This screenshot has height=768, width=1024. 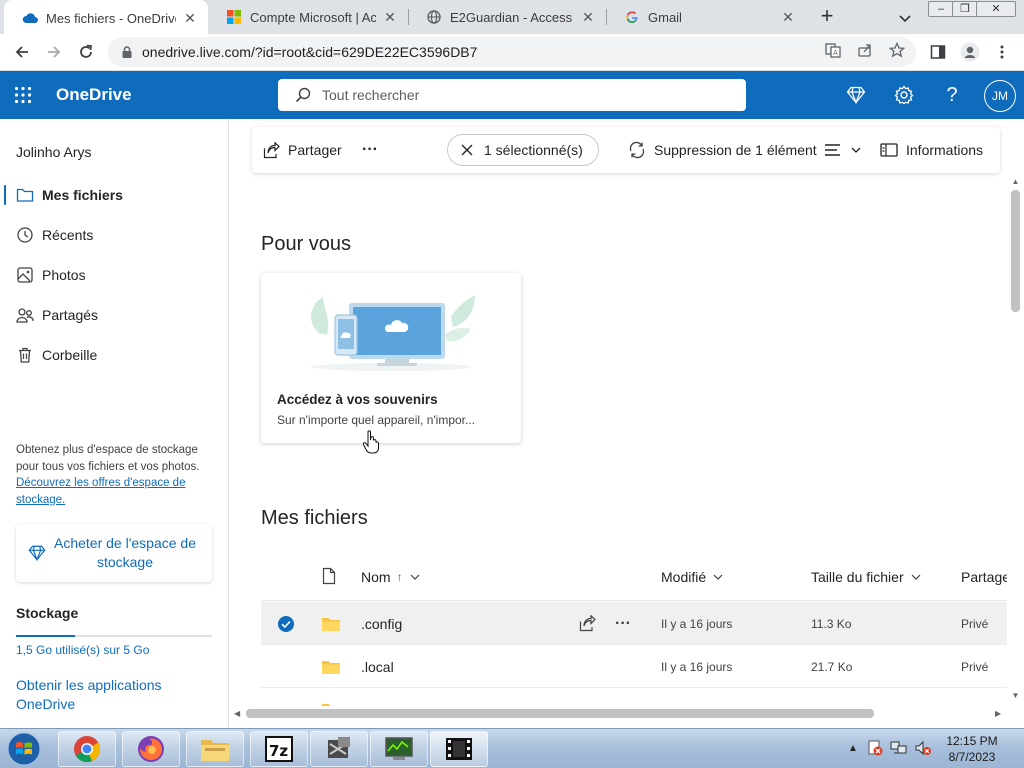 I want to click on browser-menu-icon, so click(x=1002, y=52).